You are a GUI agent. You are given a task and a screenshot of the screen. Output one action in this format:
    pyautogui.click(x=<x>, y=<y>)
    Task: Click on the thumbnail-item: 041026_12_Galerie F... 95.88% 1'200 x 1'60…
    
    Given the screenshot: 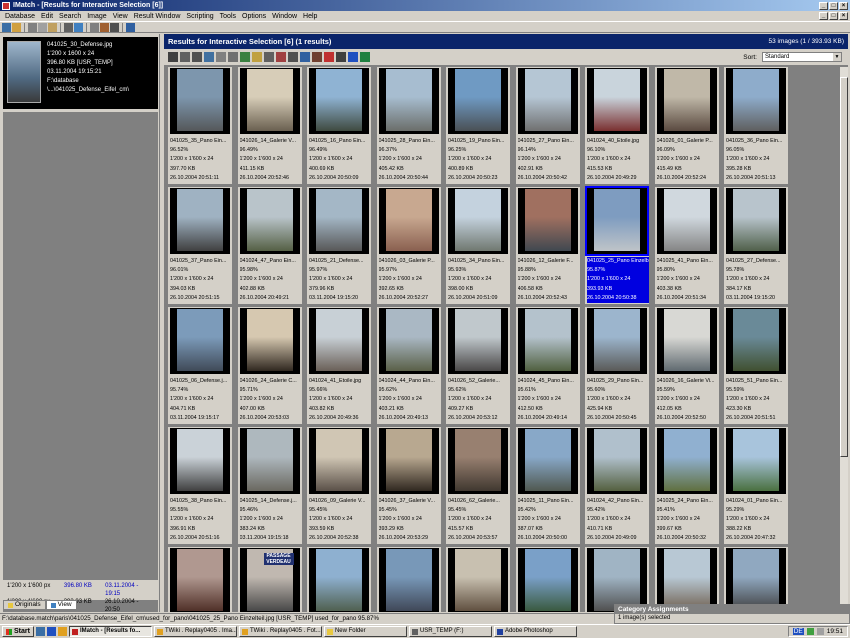 What is the action you would take?
    pyautogui.click(x=547, y=245)
    